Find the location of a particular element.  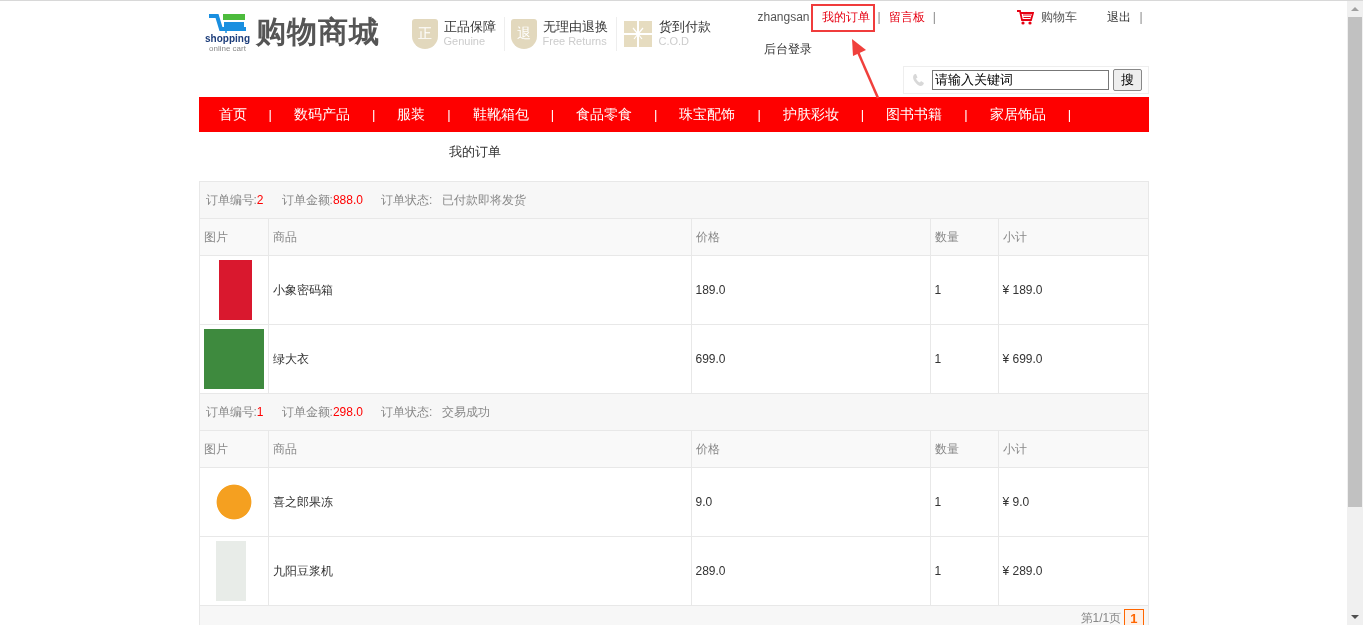

gift-box-icon is located at coordinates (637, 34).